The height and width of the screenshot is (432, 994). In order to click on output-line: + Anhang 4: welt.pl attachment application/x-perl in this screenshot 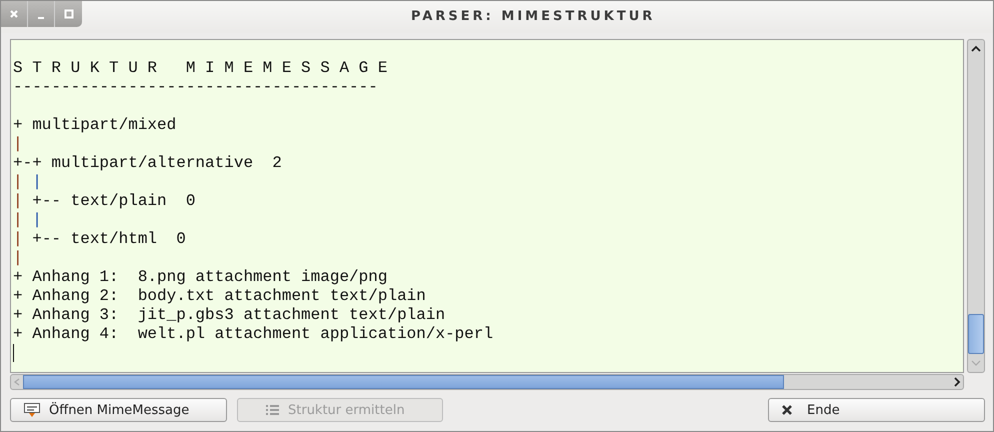, I will do `click(253, 334)`.